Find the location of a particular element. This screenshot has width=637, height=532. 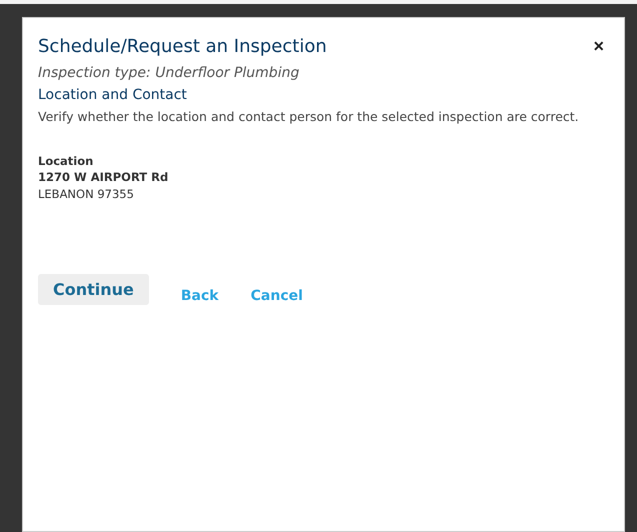

continue-button: Continue is located at coordinates (93, 289).